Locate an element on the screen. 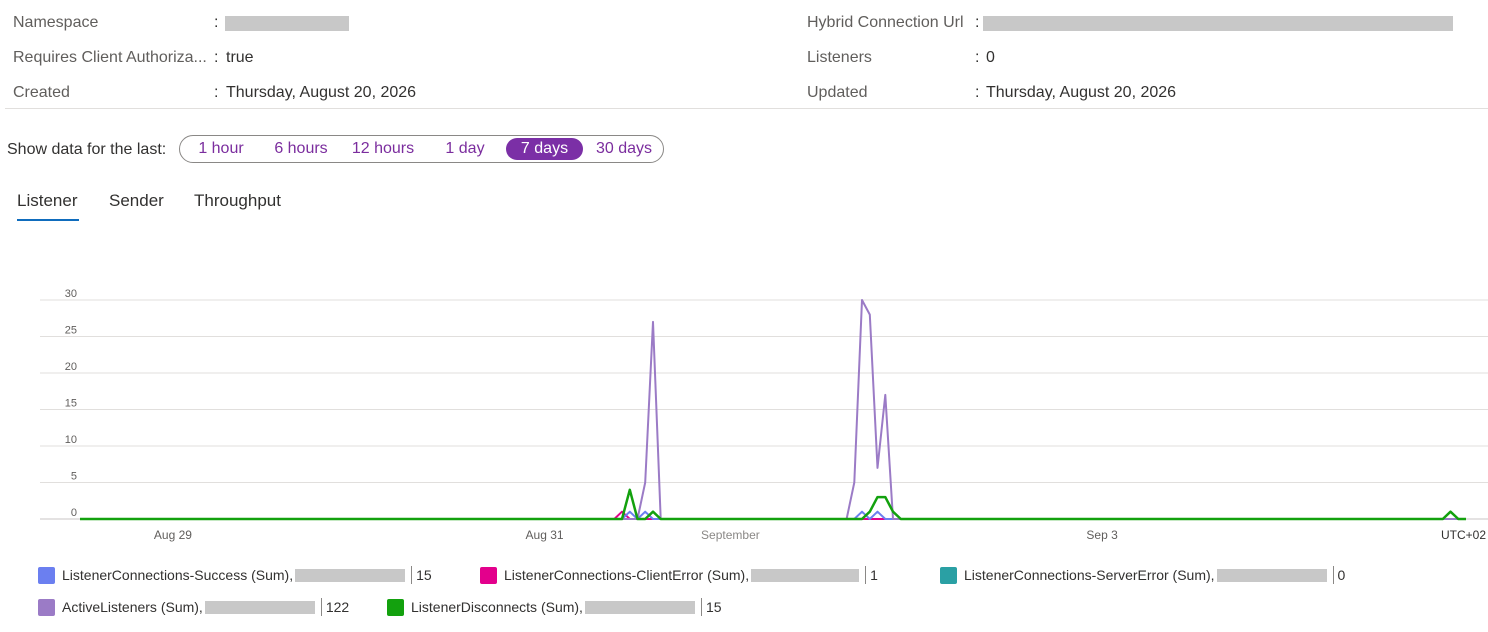 This screenshot has height=632, width=1488. legend-swatch-active-listeners is located at coordinates (46, 607).